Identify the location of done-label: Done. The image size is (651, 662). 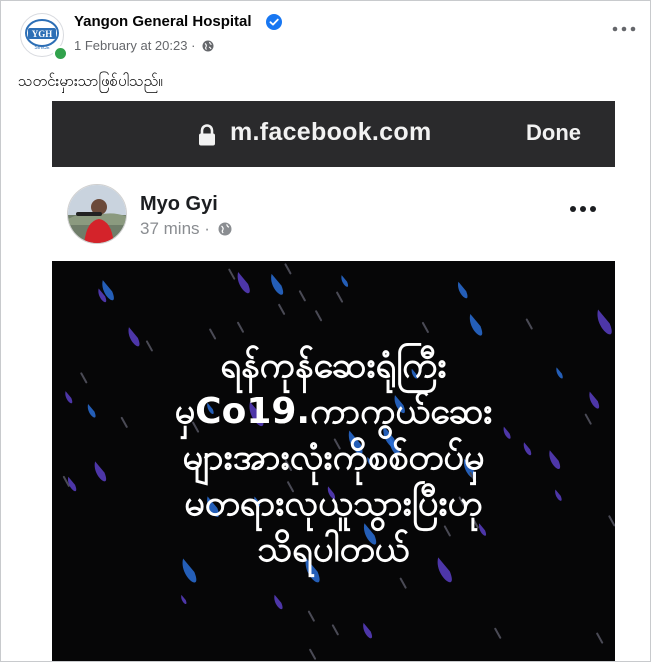
(553, 132).